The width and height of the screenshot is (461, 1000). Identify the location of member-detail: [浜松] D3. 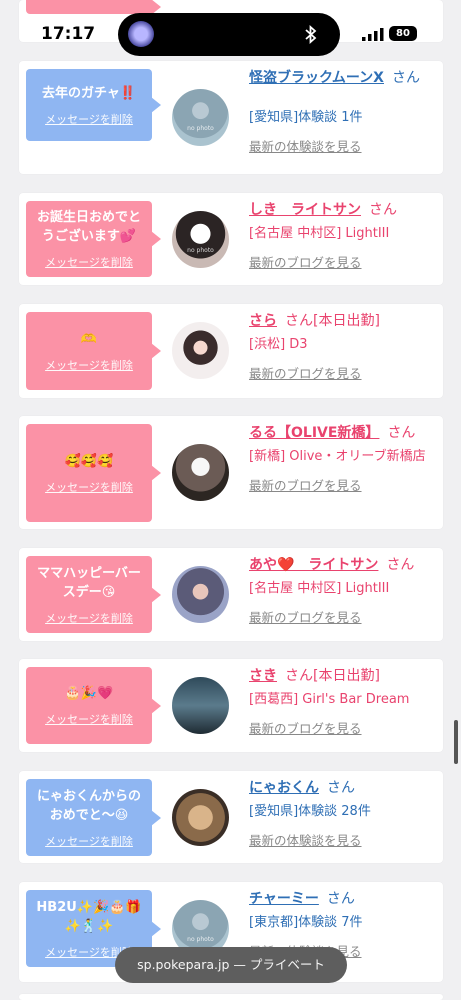
(278, 344).